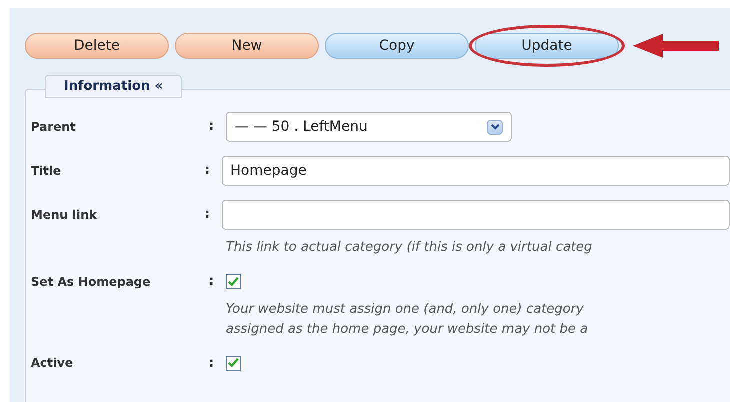  Describe the element at coordinates (91, 282) in the screenshot. I see `field-label: Set As Homepage` at that location.